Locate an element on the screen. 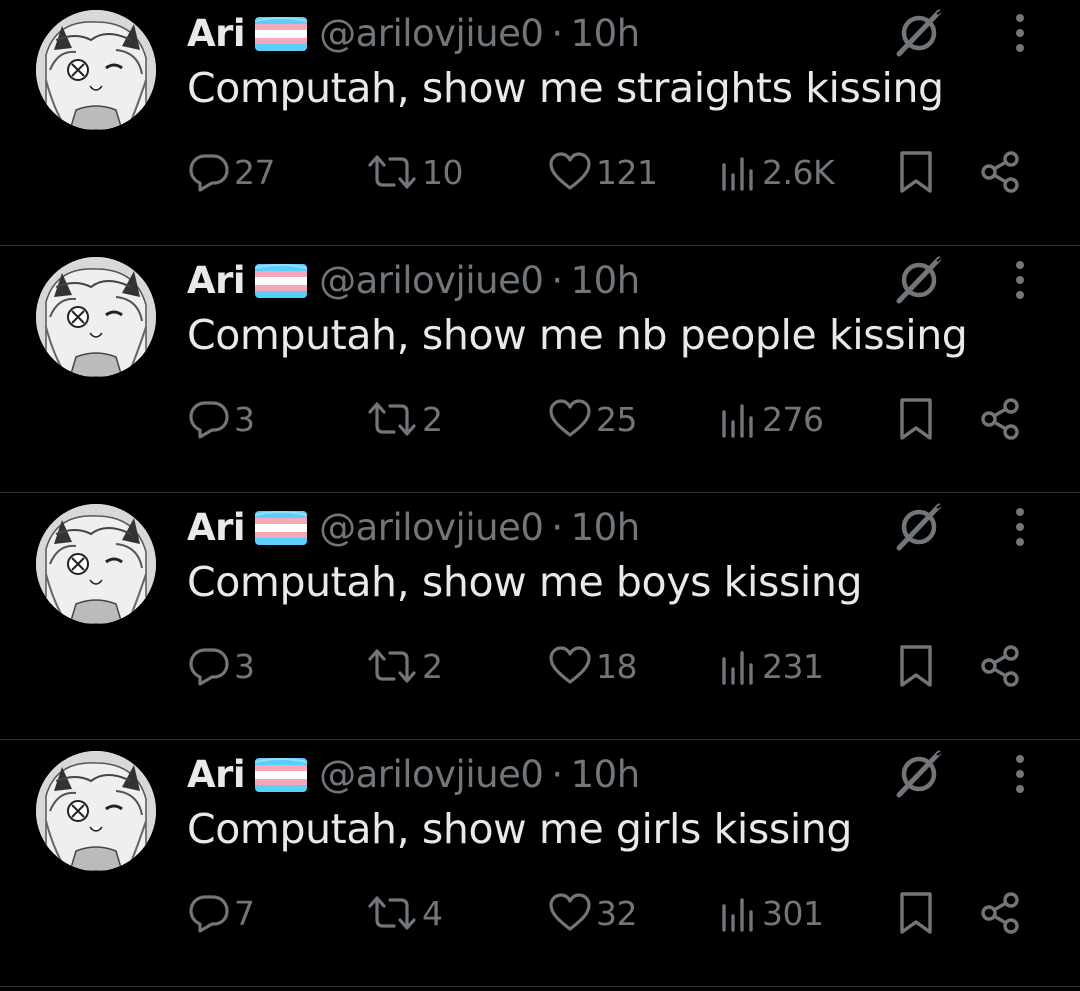  tweet-actions: 3 2 18 231 is located at coordinates (540, 666).